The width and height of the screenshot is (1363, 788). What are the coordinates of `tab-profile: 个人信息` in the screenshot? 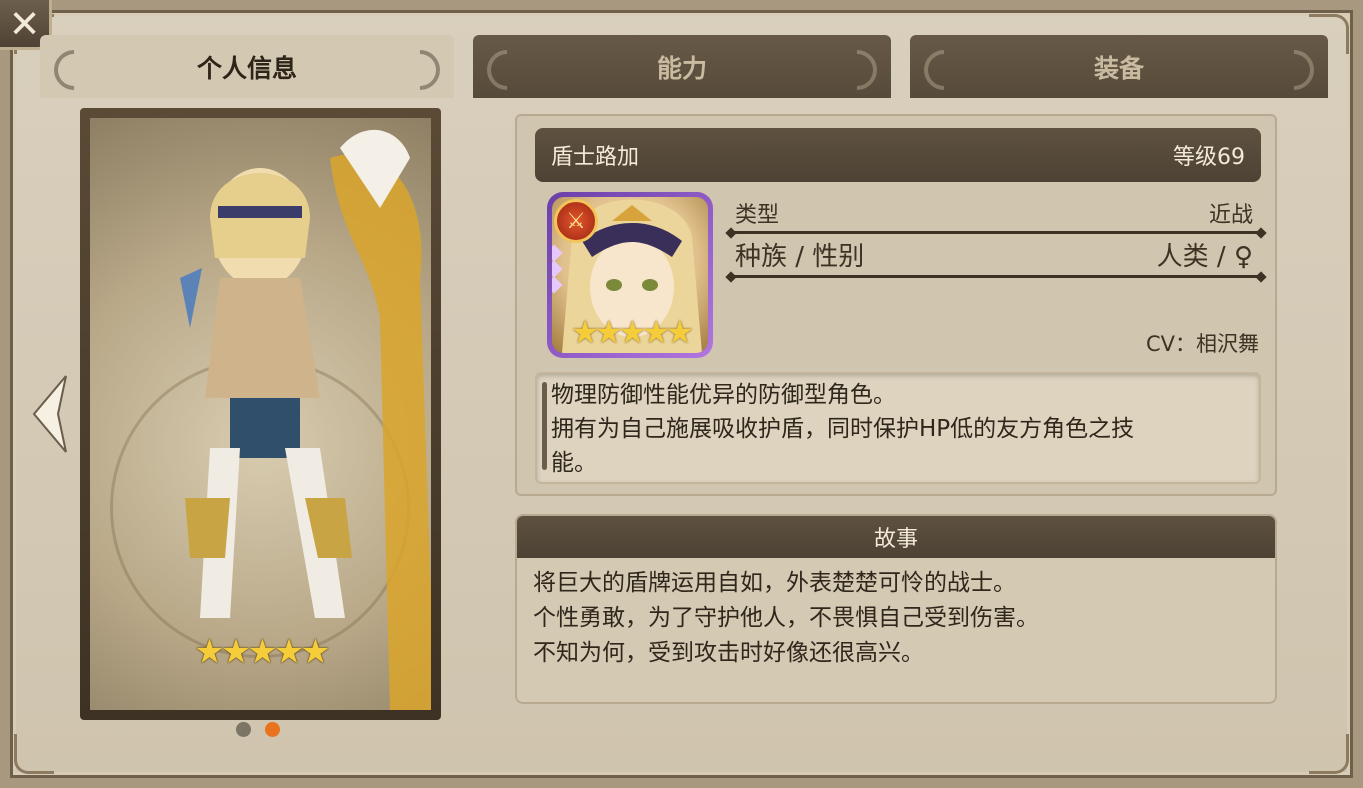 It's located at (247, 67).